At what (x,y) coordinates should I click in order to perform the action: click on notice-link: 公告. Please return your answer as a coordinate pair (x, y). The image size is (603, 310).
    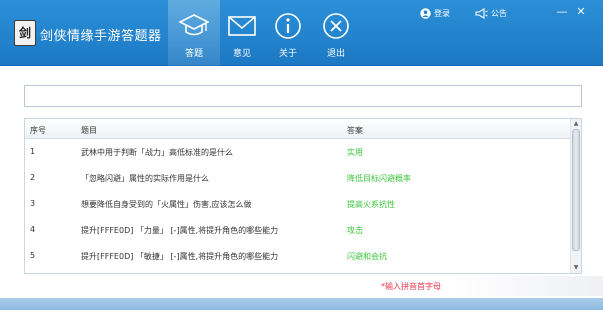
    Looking at the image, I should click on (491, 13).